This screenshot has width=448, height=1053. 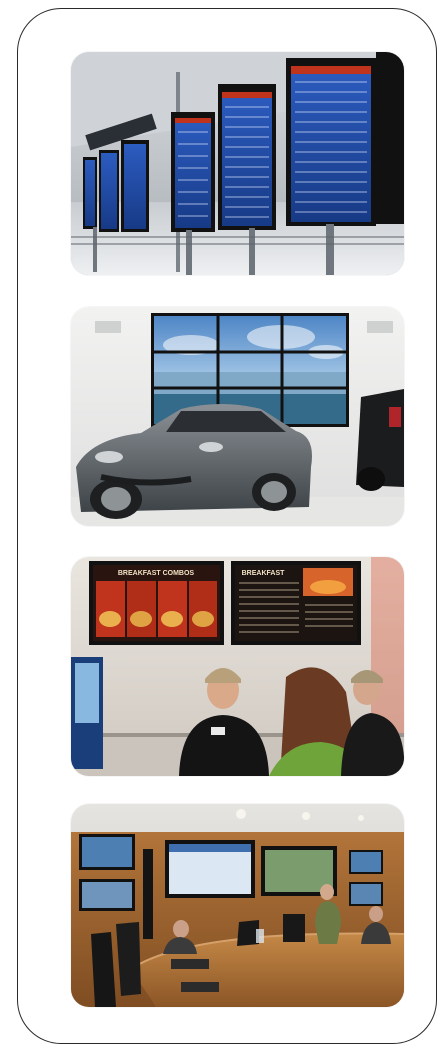 What do you see at coordinates (156, 573) in the screenshot?
I see `menu-left-title: BREAKFAST COMBOS` at bounding box center [156, 573].